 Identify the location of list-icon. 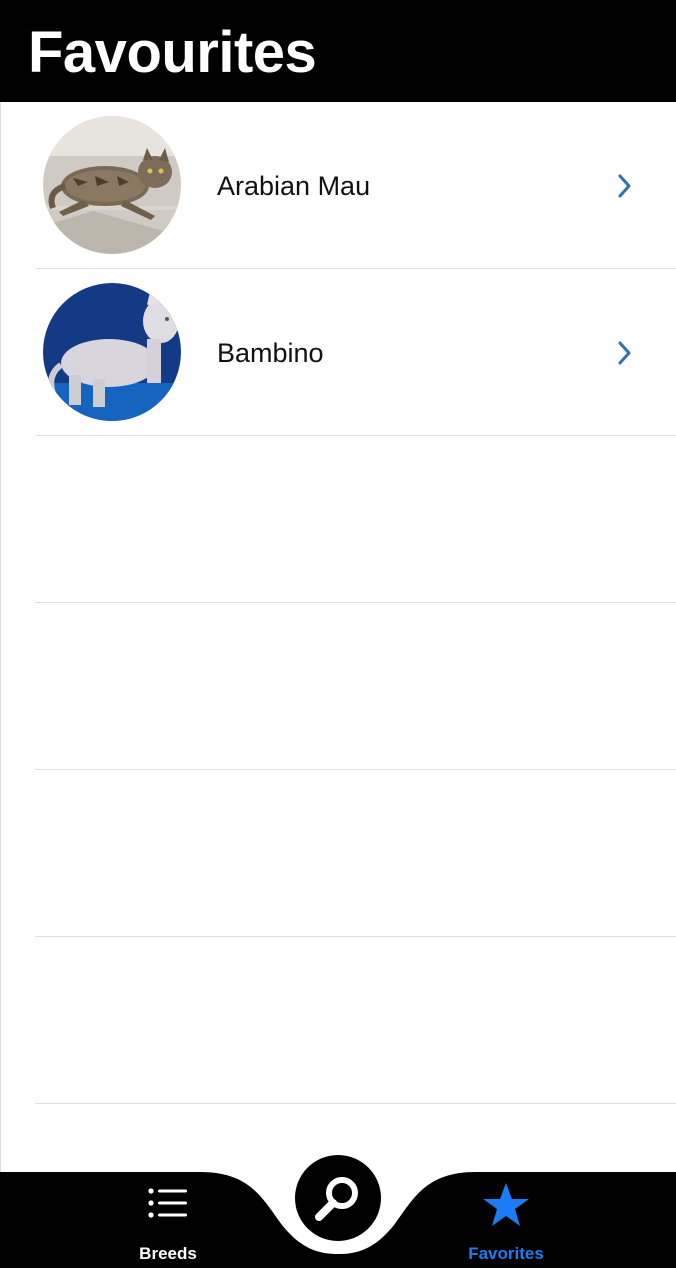
(168, 1203).